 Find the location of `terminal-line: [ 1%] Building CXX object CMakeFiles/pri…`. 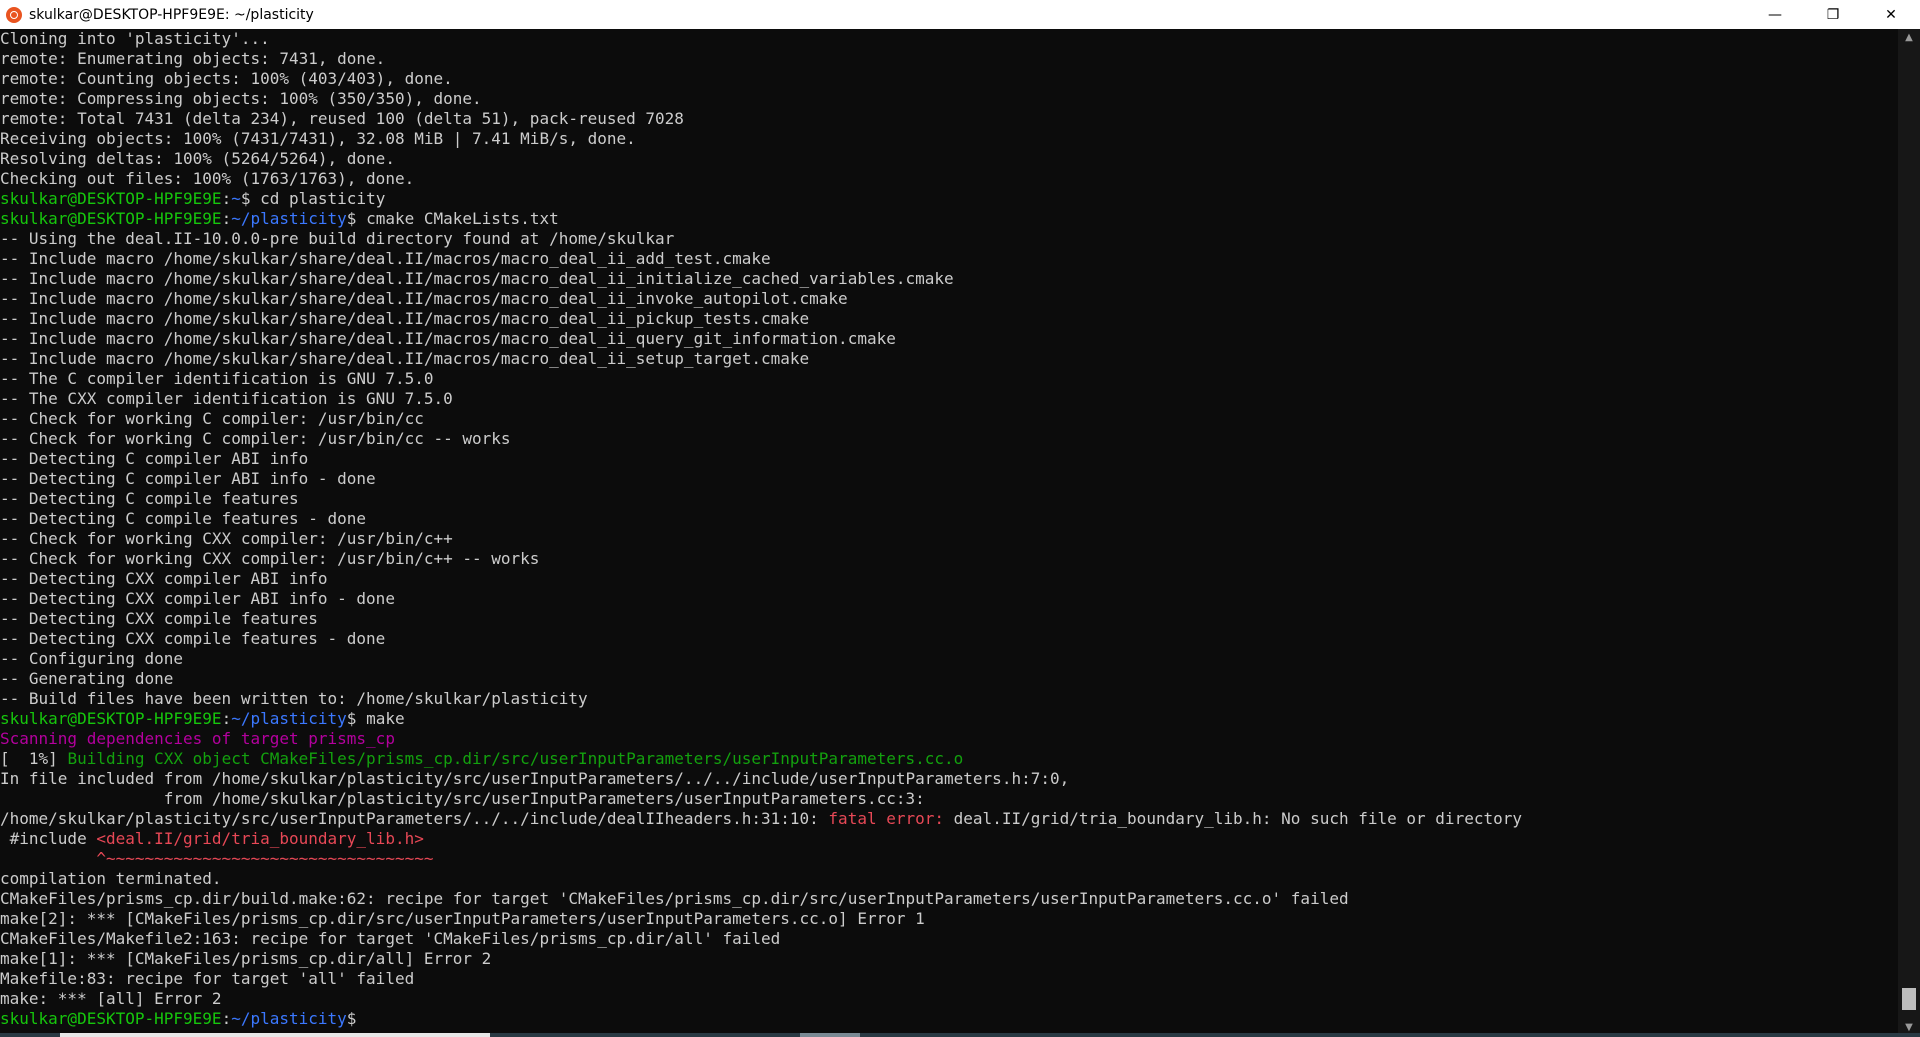

terminal-line: [ 1%] Building CXX object CMakeFiles/pri… is located at coordinates (949, 759).